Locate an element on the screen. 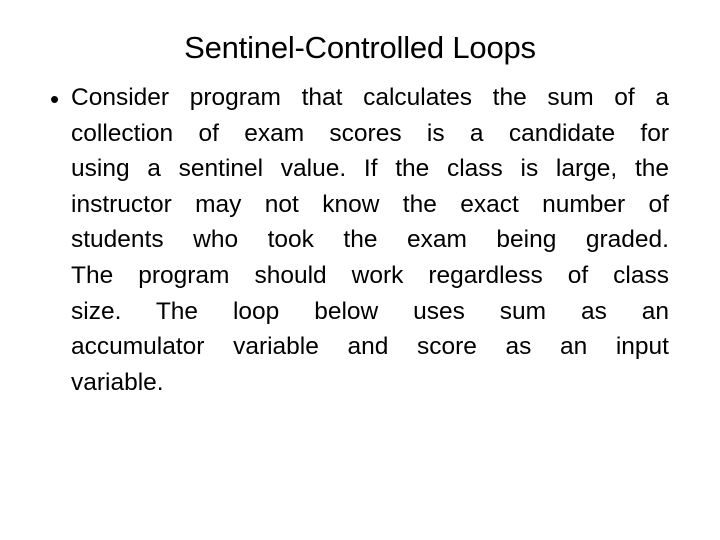 Image resolution: width=720 pixels, height=540 pixels. text-line: variable. is located at coordinates (117, 382).